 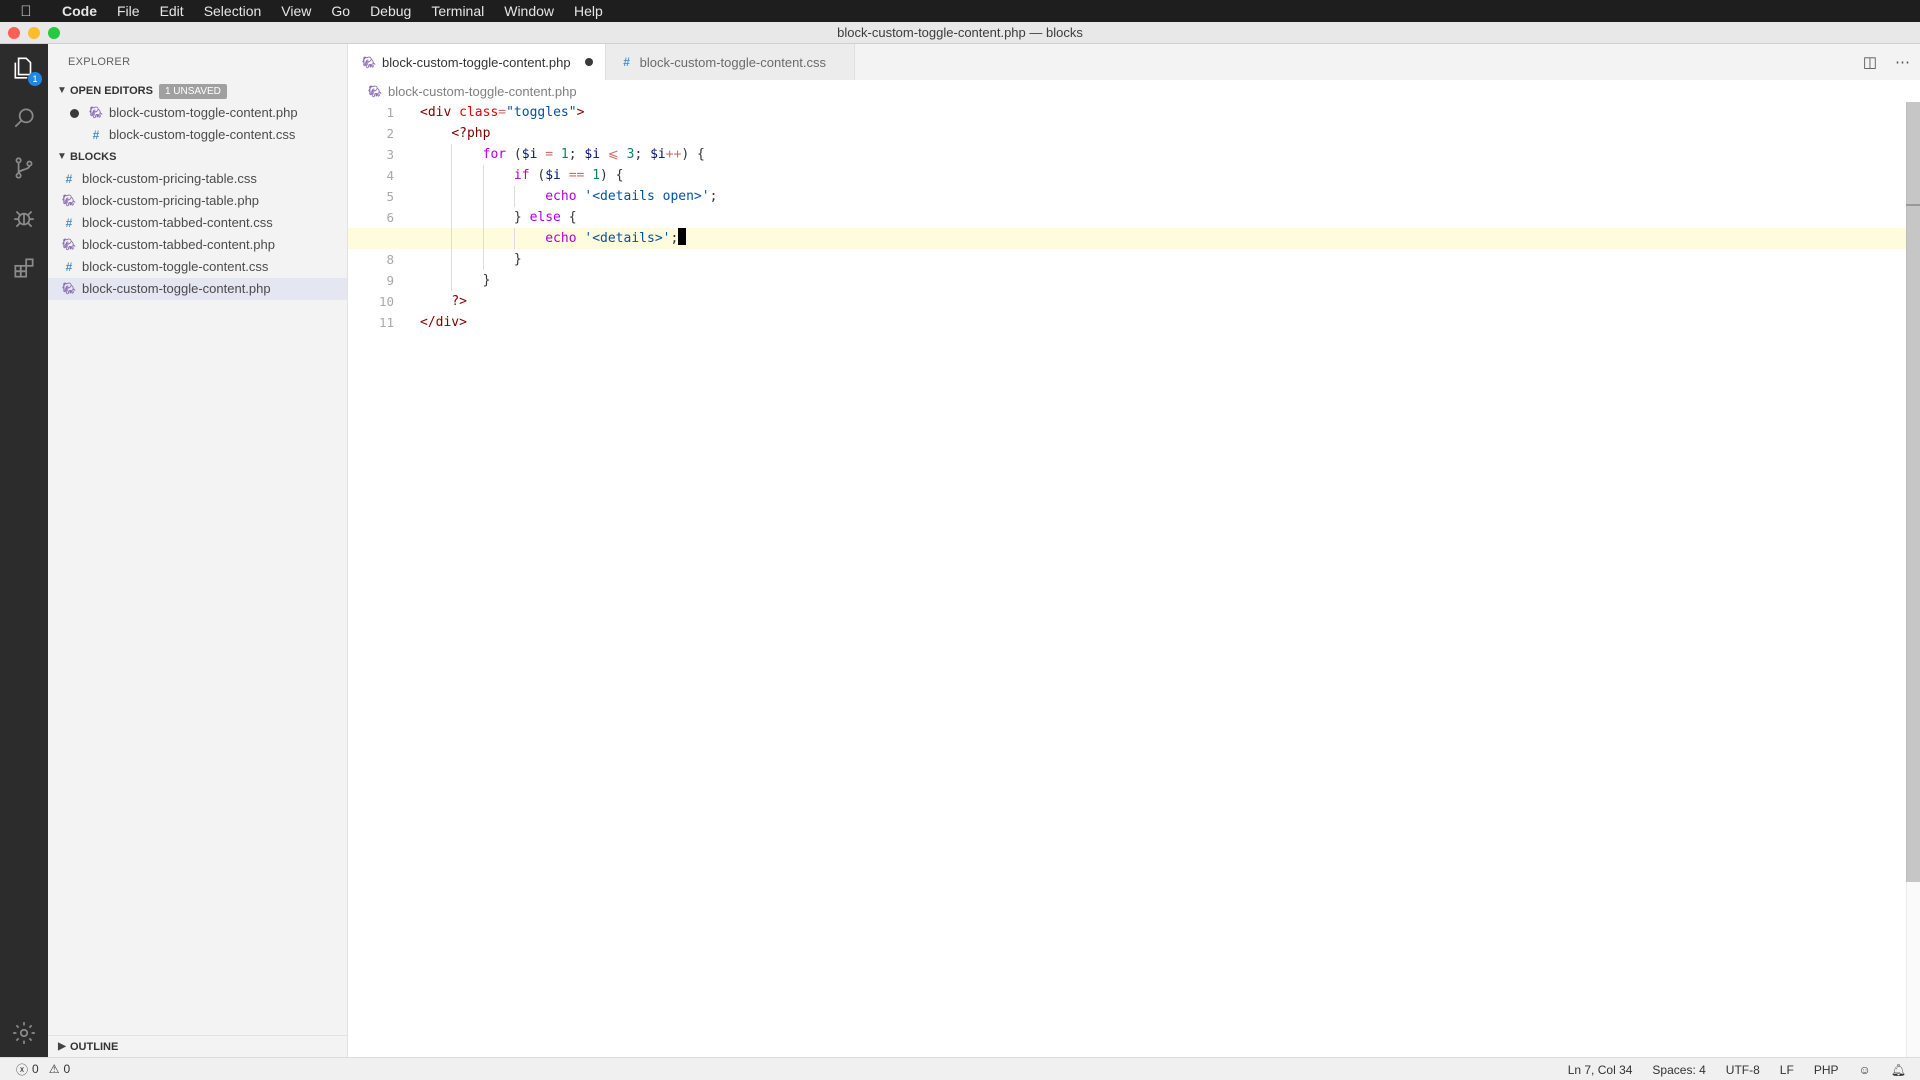 I want to click on code-line: echo '<details open>';, so click(x=1163, y=196).